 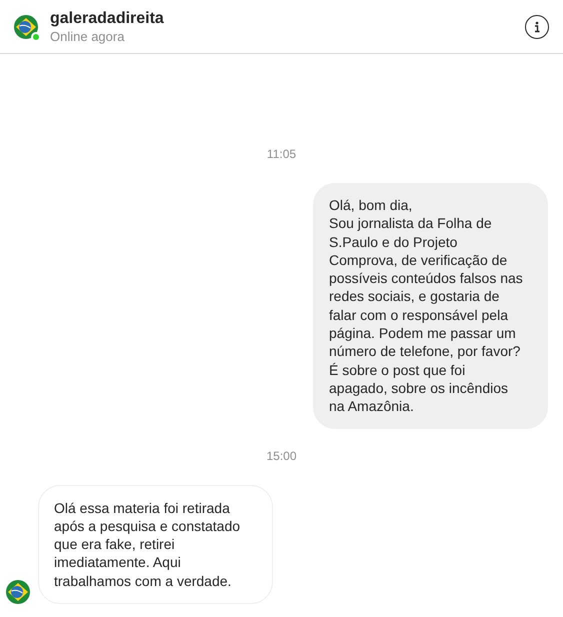 I want to click on sender-avatar, so click(x=18, y=592).